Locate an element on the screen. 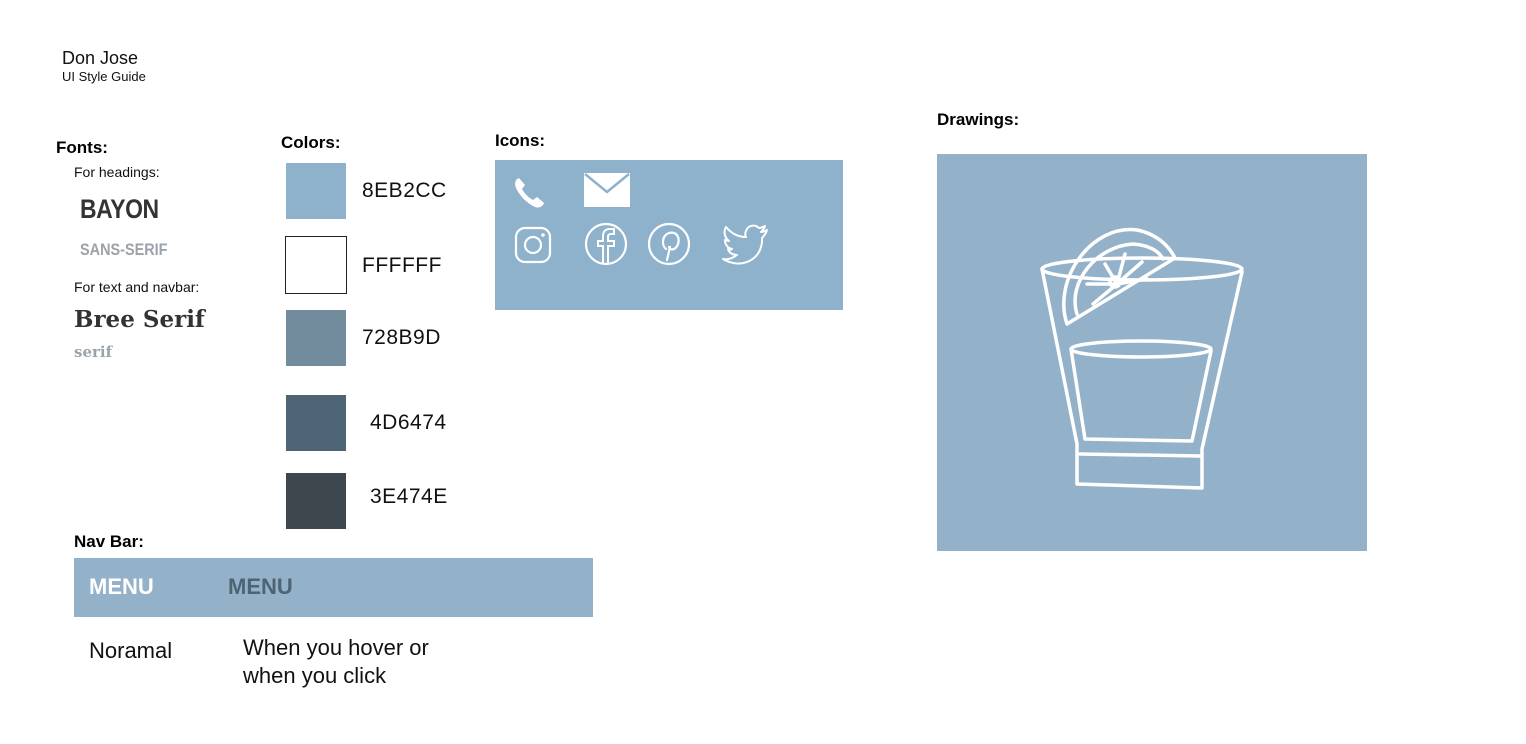  drawings-heading: Drawings: is located at coordinates (978, 119).